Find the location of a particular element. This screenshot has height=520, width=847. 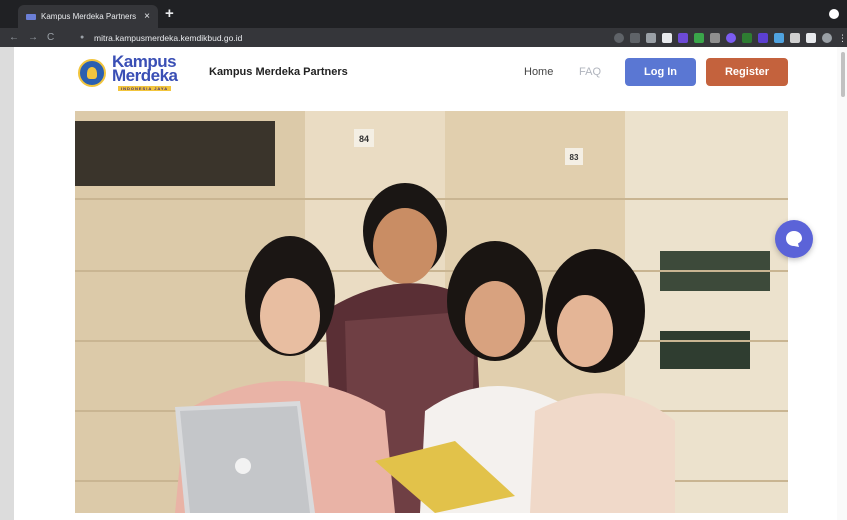

scrollbar-thumb is located at coordinates (843, 74).